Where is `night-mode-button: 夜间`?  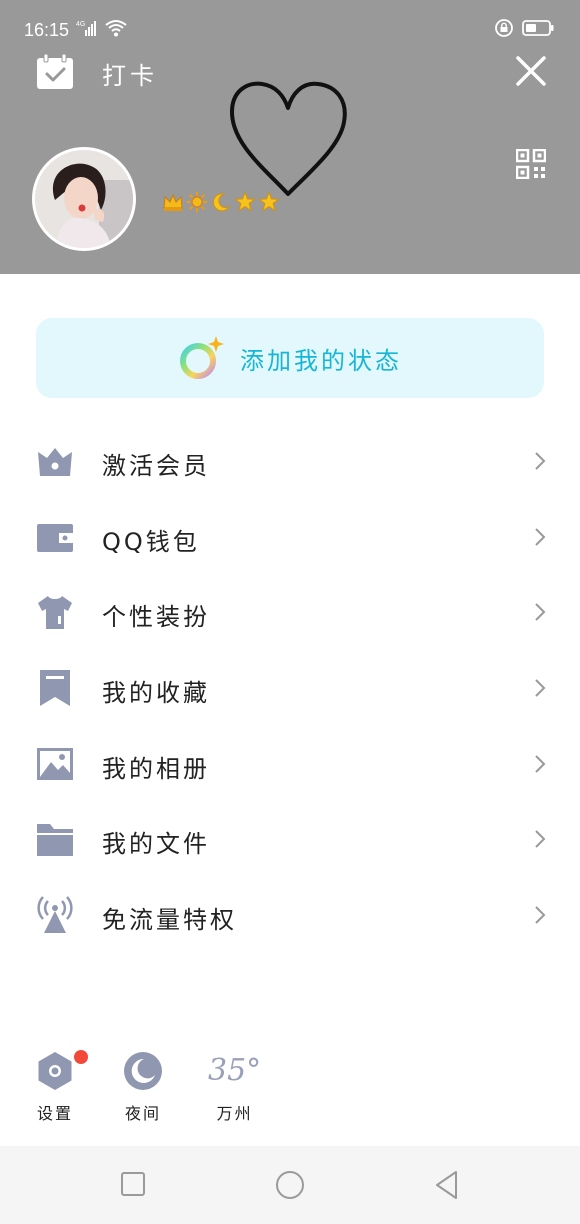 night-mode-button: 夜间 is located at coordinates (143, 1087).